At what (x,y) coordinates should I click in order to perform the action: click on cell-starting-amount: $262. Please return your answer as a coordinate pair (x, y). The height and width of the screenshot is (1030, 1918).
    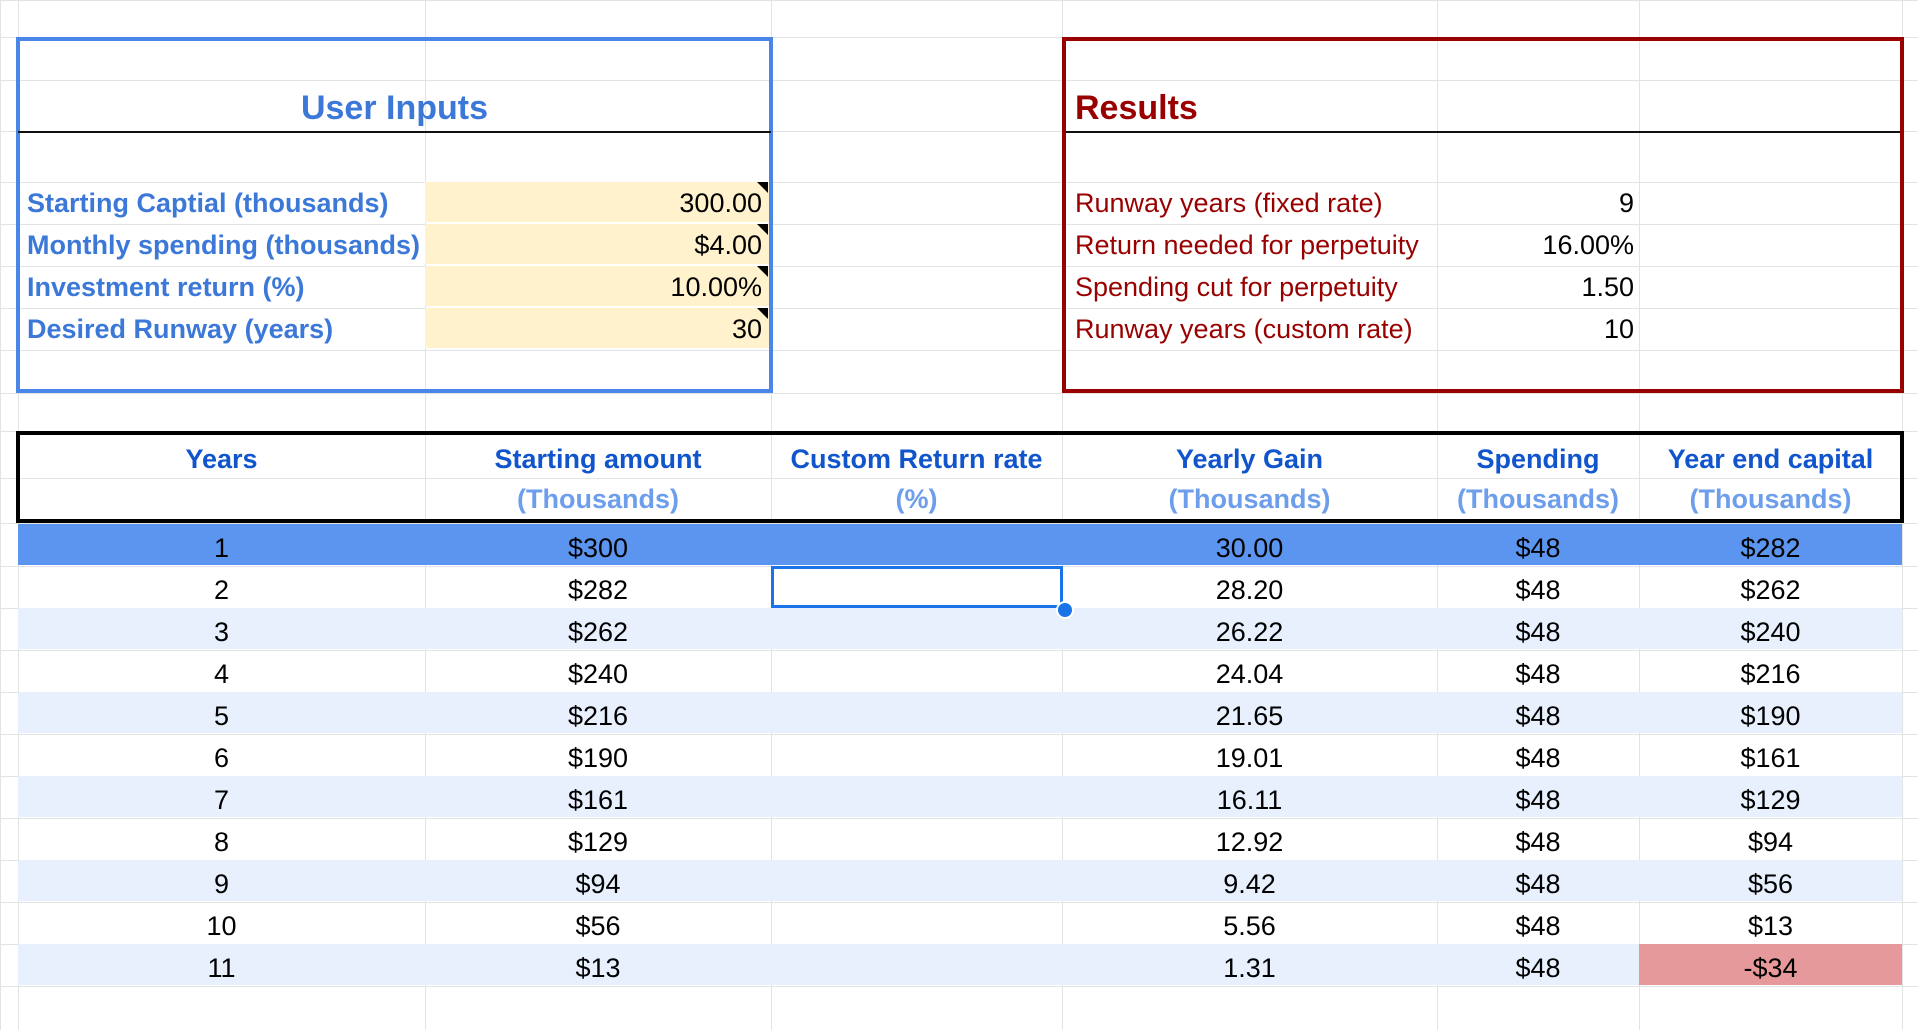
    Looking at the image, I should click on (598, 632).